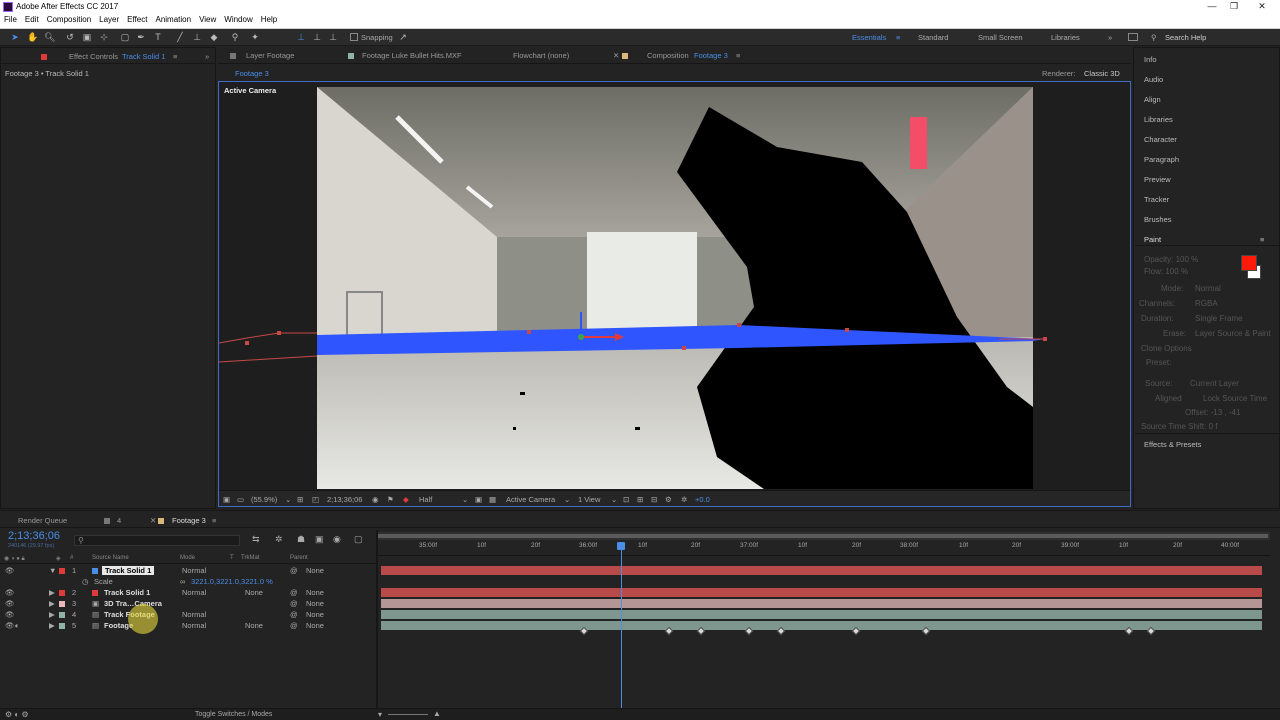  I want to click on view-layout-dropdown: 1 View, so click(589, 499).